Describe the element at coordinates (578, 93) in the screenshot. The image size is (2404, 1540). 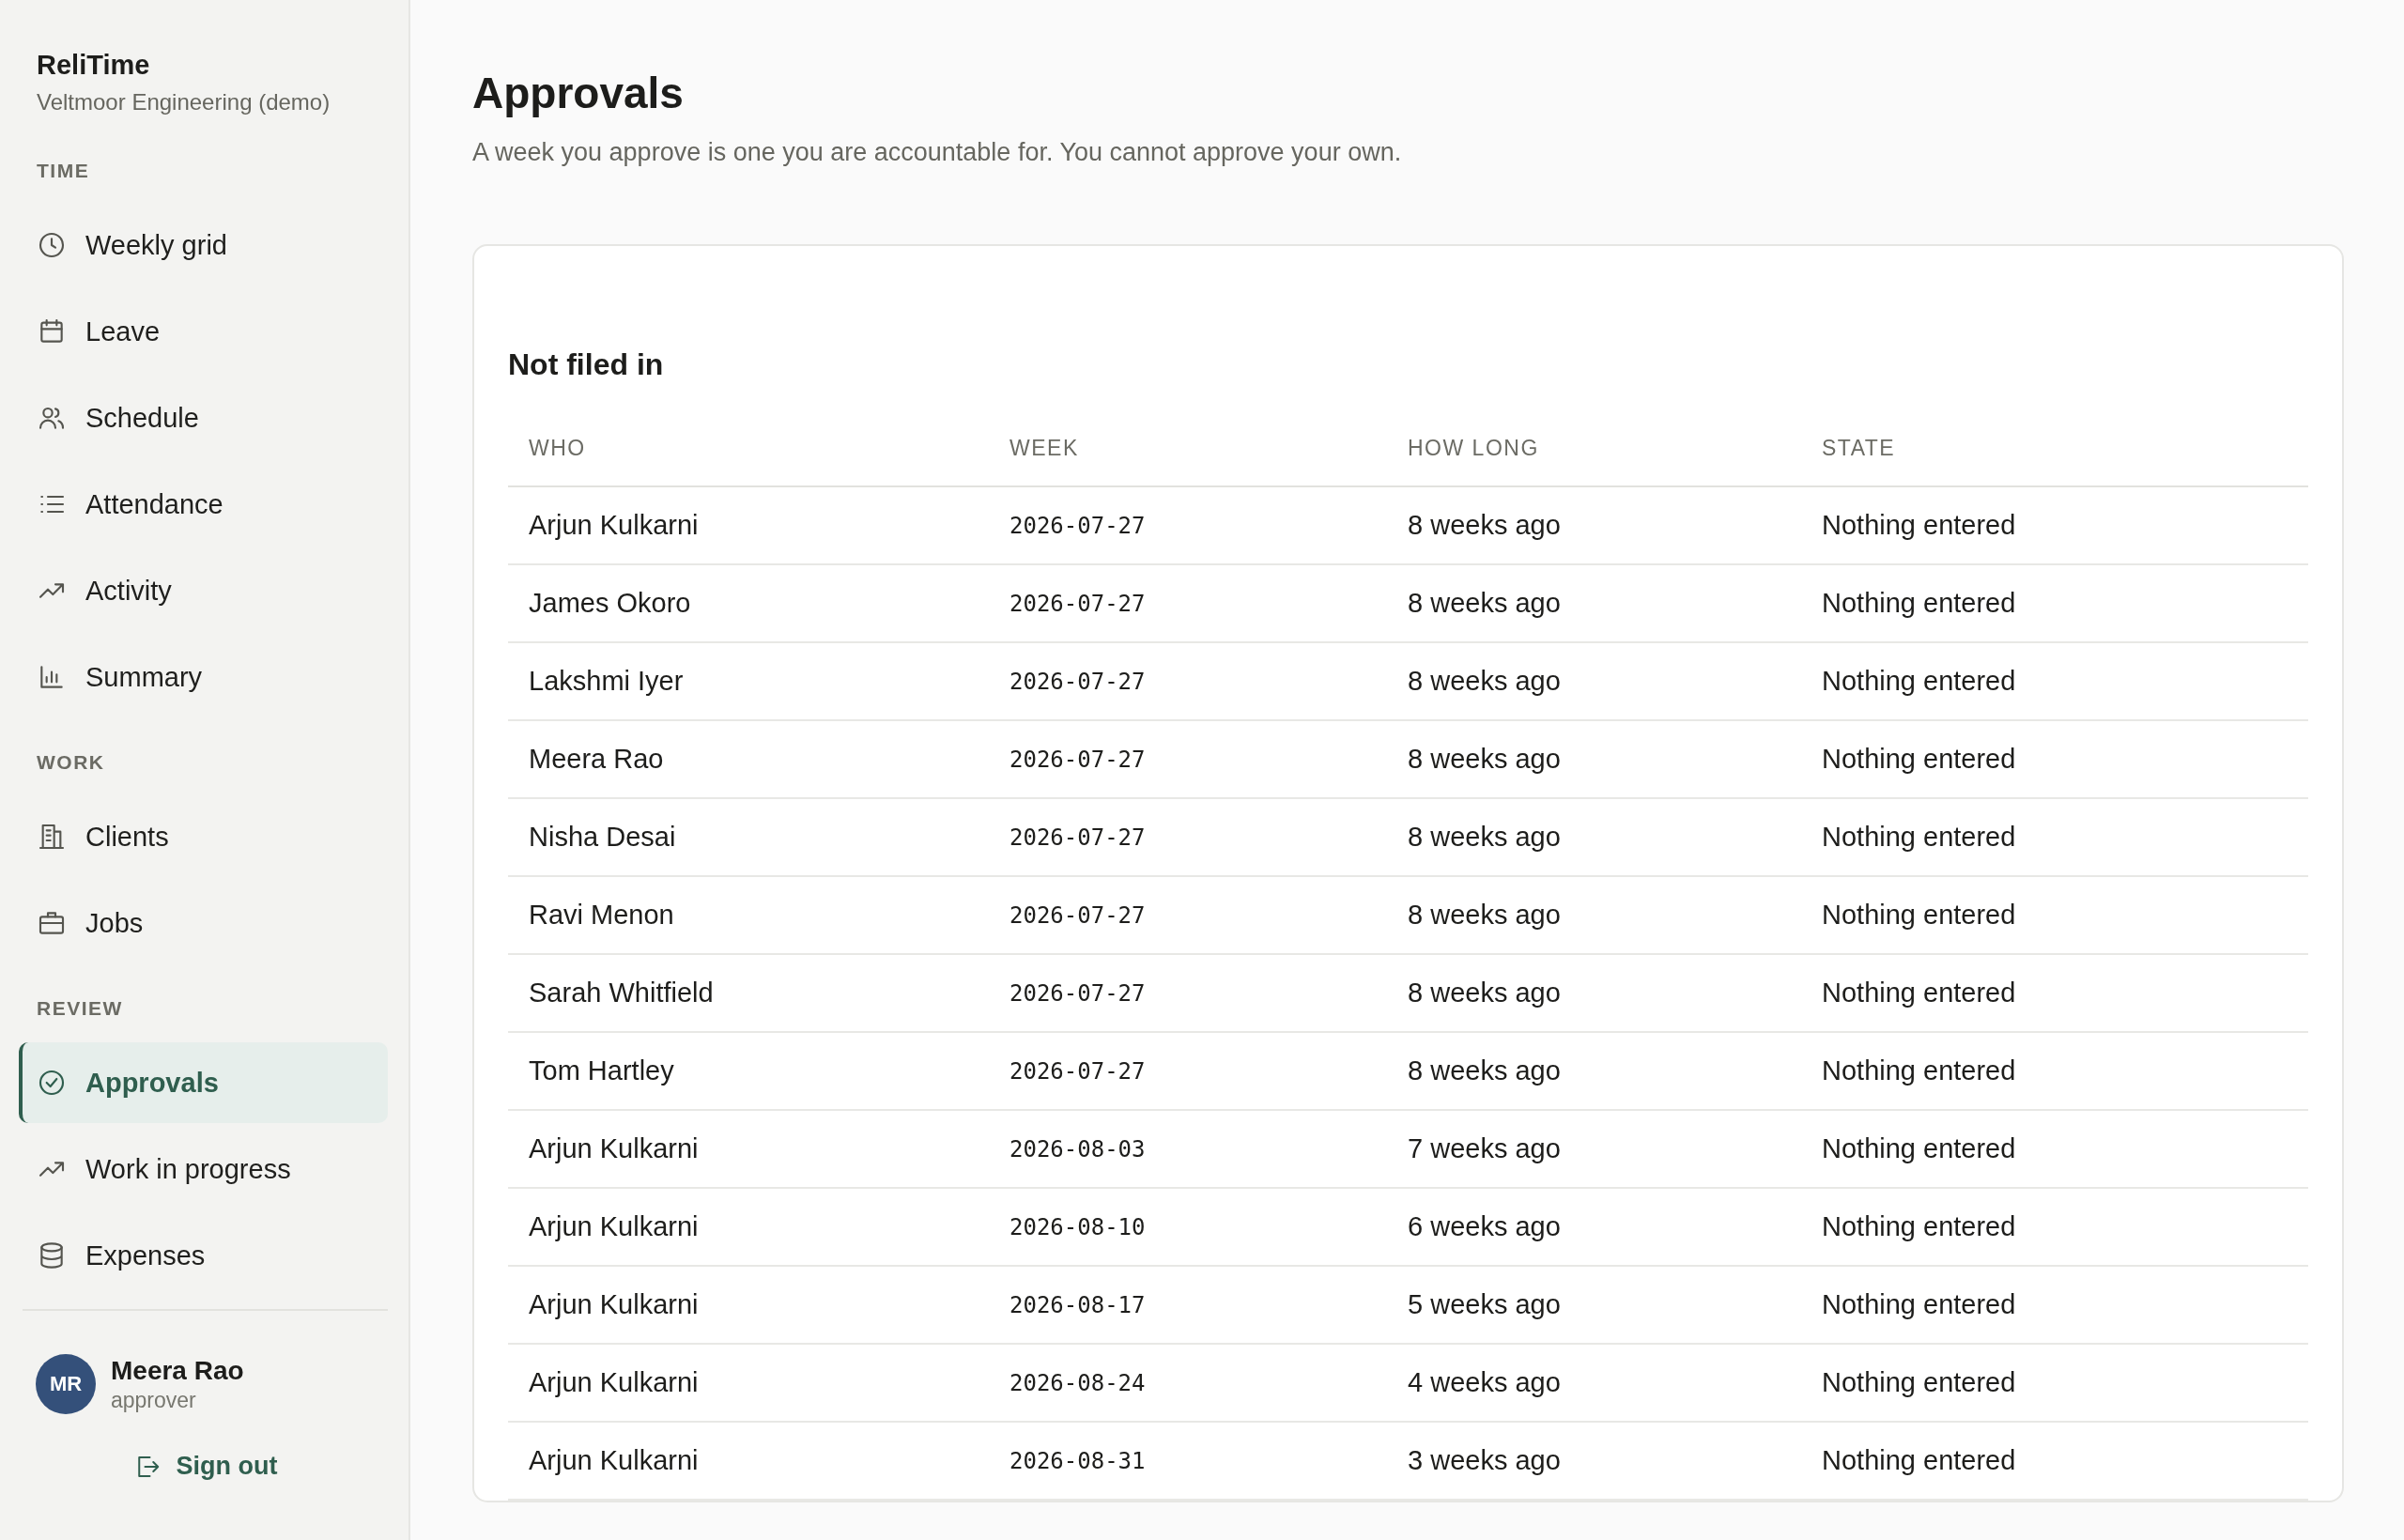
I see `page-title: Approvals` at that location.